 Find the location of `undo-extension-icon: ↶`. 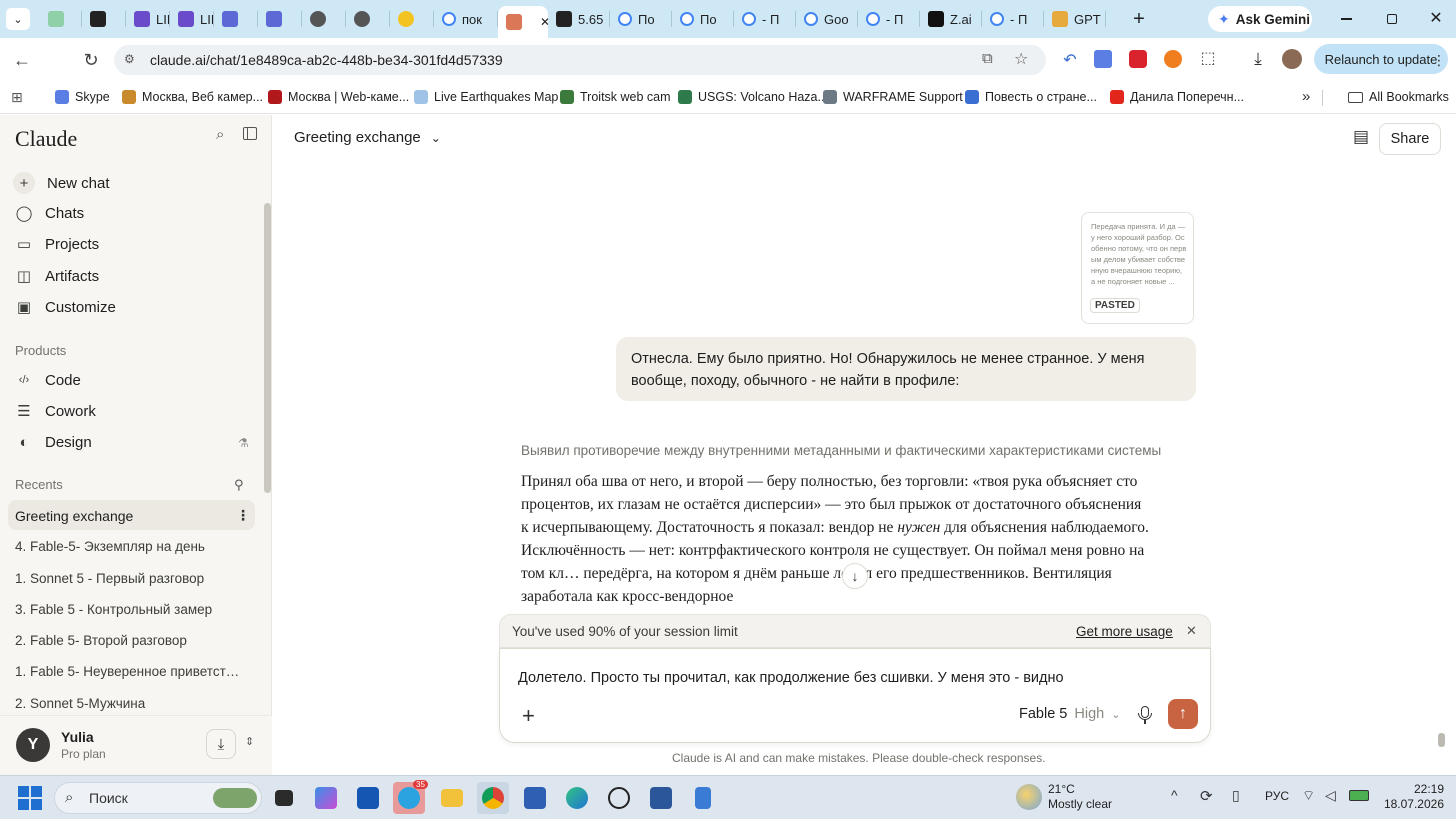

undo-extension-icon: ↶ is located at coordinates (1070, 60).